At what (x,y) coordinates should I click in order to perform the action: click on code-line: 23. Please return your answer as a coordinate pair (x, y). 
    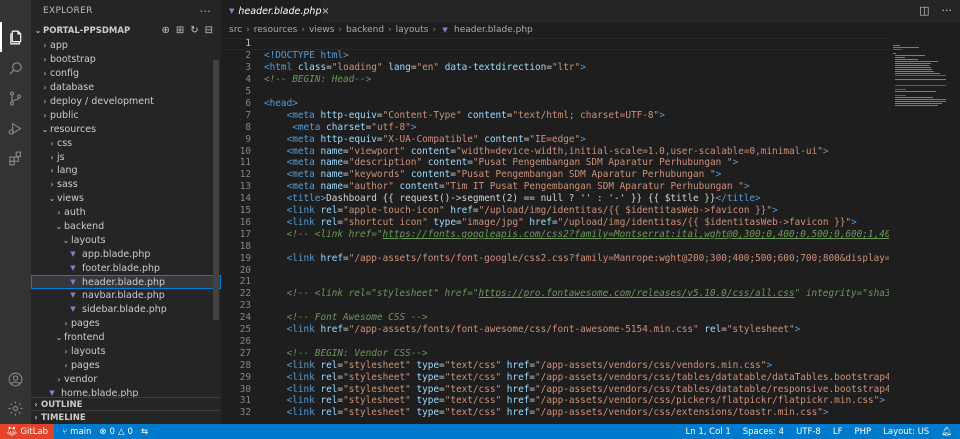
    Looking at the image, I should click on (555, 306).